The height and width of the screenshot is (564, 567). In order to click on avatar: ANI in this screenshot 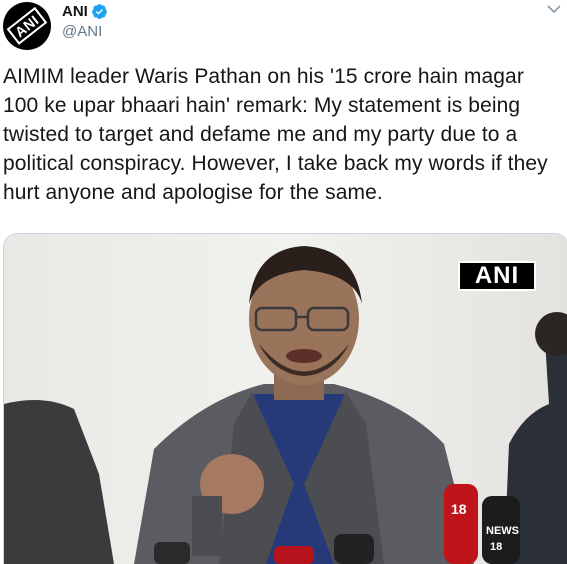, I will do `click(27, 26)`.